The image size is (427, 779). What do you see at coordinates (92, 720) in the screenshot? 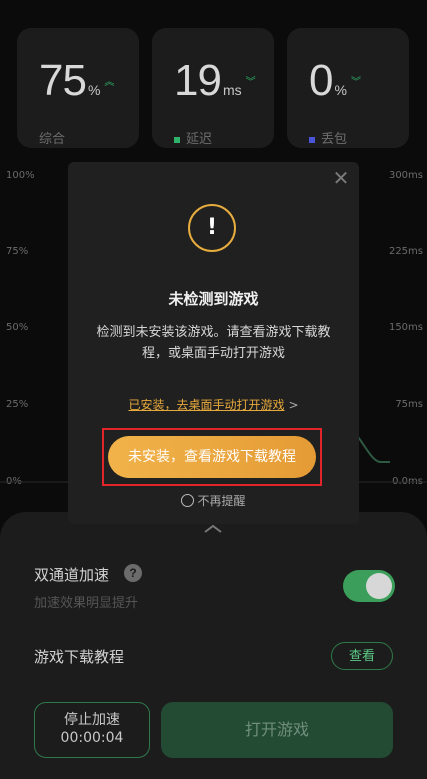
I see `stop-button-label: 停止加速` at bounding box center [92, 720].